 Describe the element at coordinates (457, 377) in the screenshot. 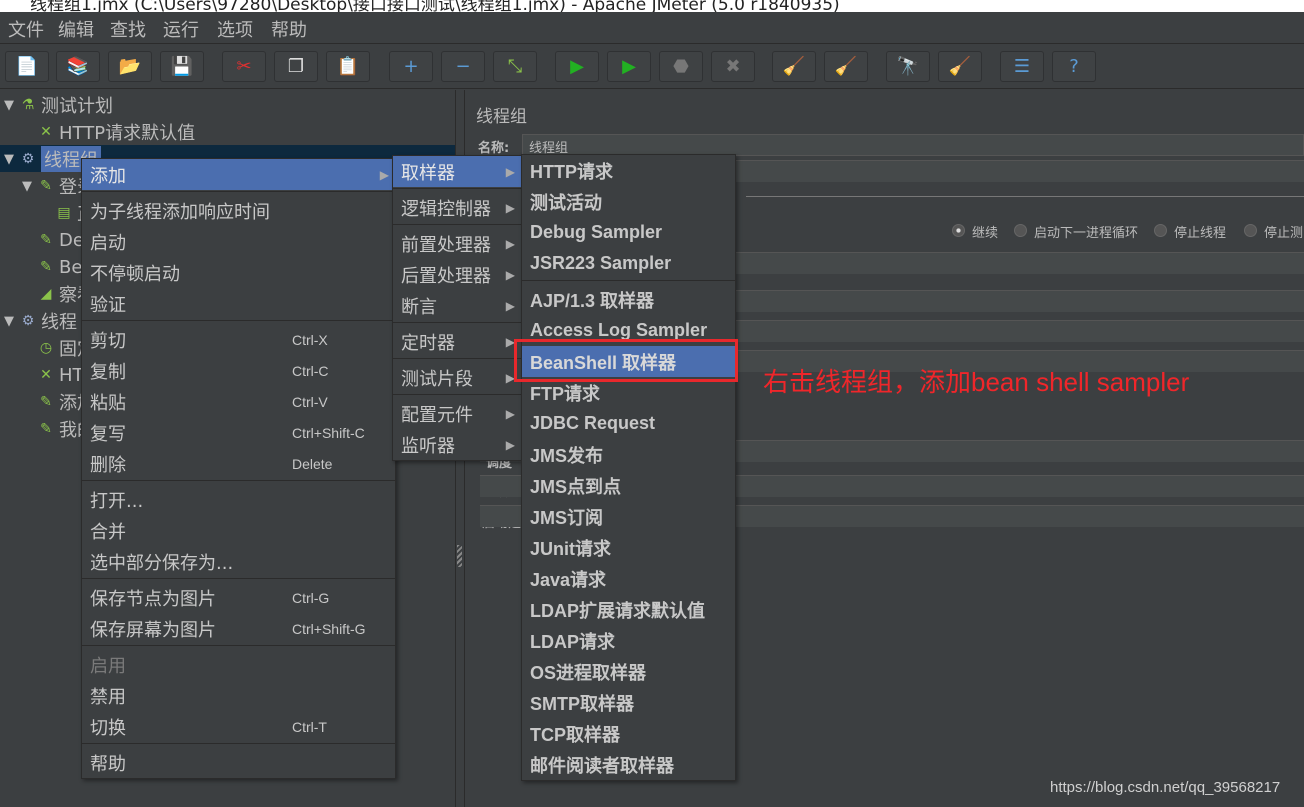

I see `menu-item: 测试片段 ▶` at that location.